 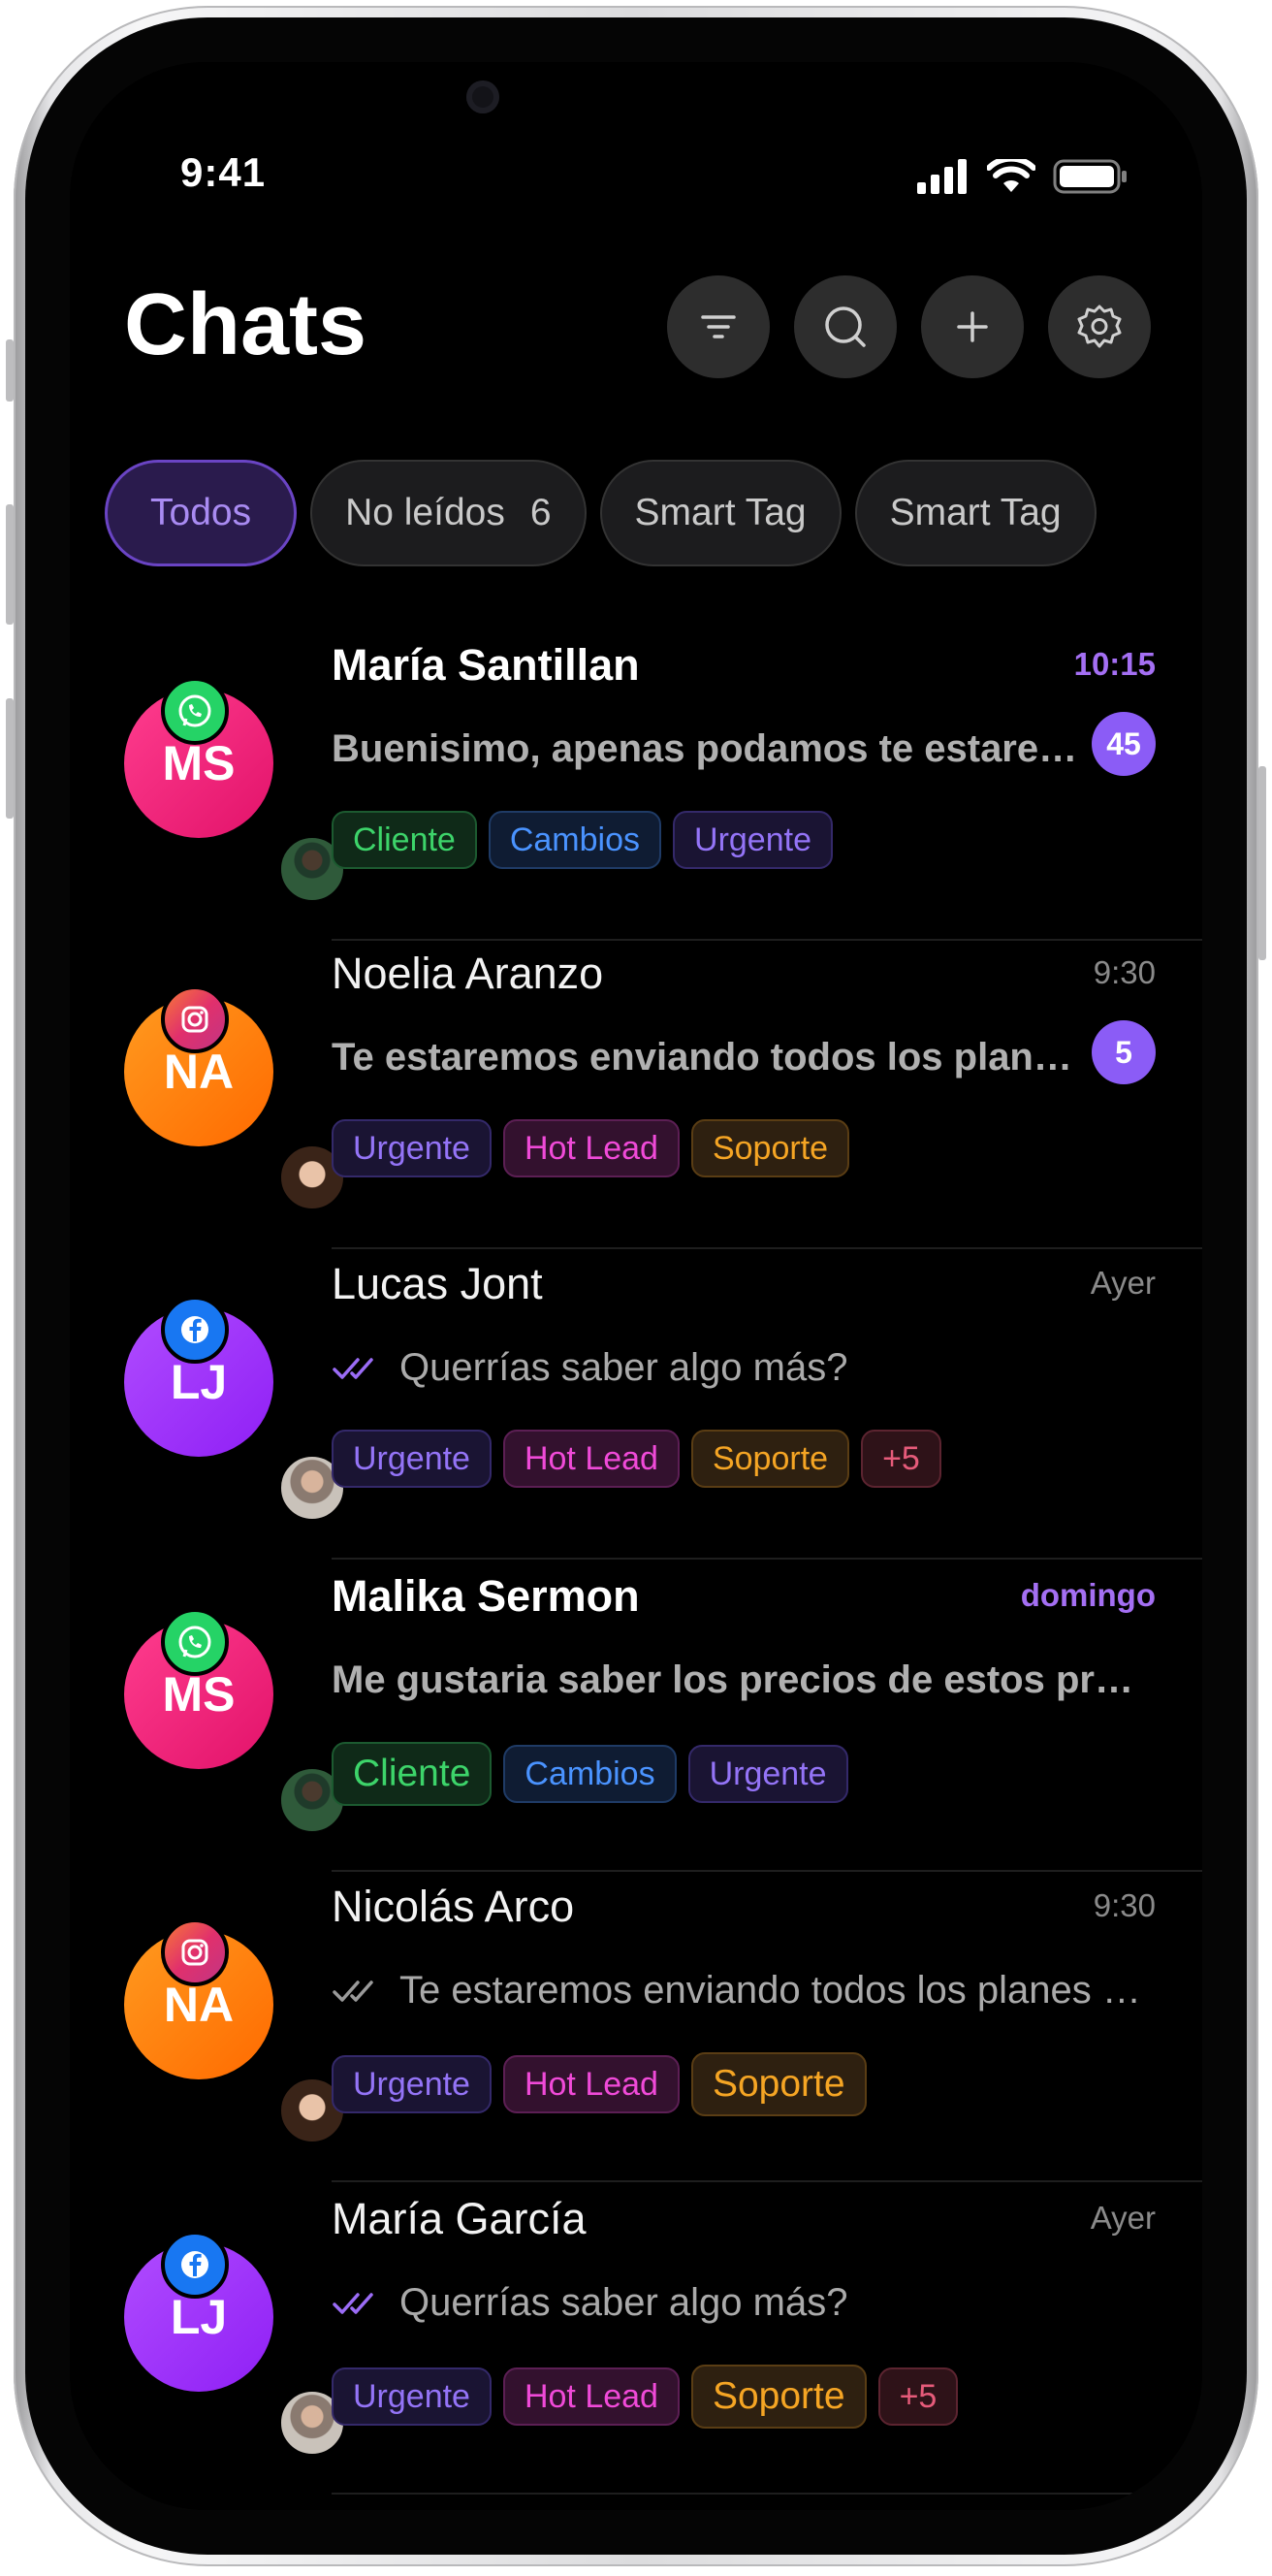 What do you see at coordinates (1090, 176) in the screenshot?
I see `battery-icon` at bounding box center [1090, 176].